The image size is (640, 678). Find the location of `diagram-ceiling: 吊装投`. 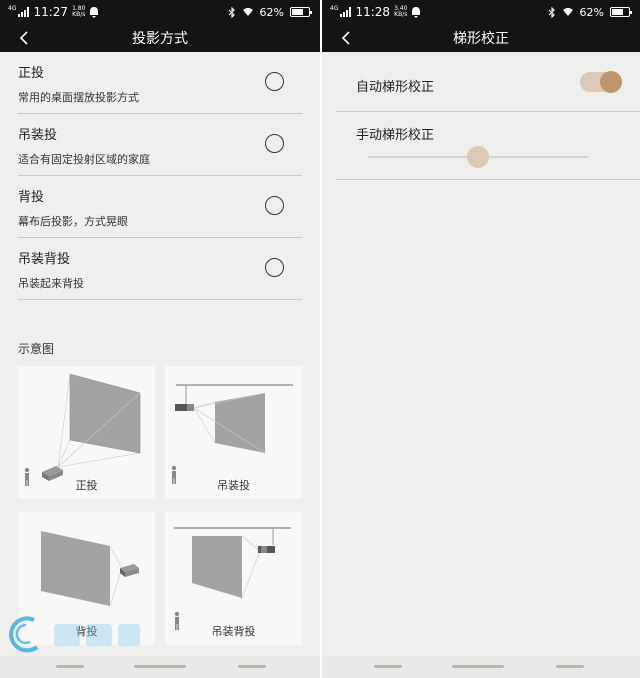

diagram-ceiling: 吊装投 is located at coordinates (233, 432).